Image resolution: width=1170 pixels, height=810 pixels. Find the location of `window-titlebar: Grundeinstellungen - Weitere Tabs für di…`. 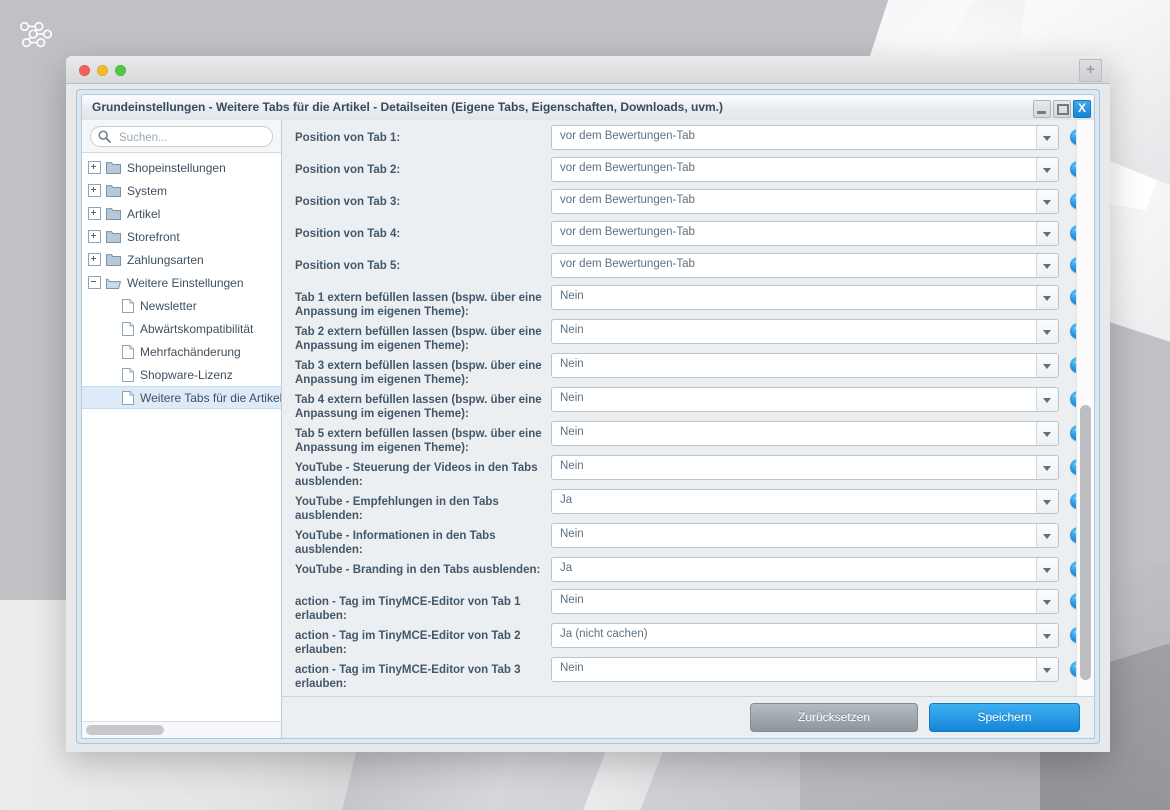

window-titlebar: Grundeinstellungen - Weitere Tabs für di… is located at coordinates (588, 108).